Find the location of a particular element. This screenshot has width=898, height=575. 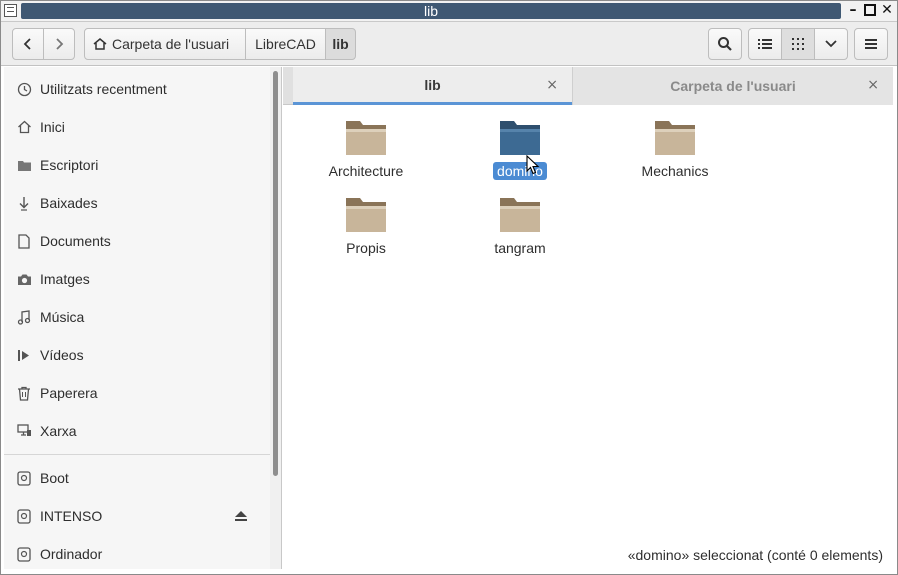

document-icon is located at coordinates (24, 241).